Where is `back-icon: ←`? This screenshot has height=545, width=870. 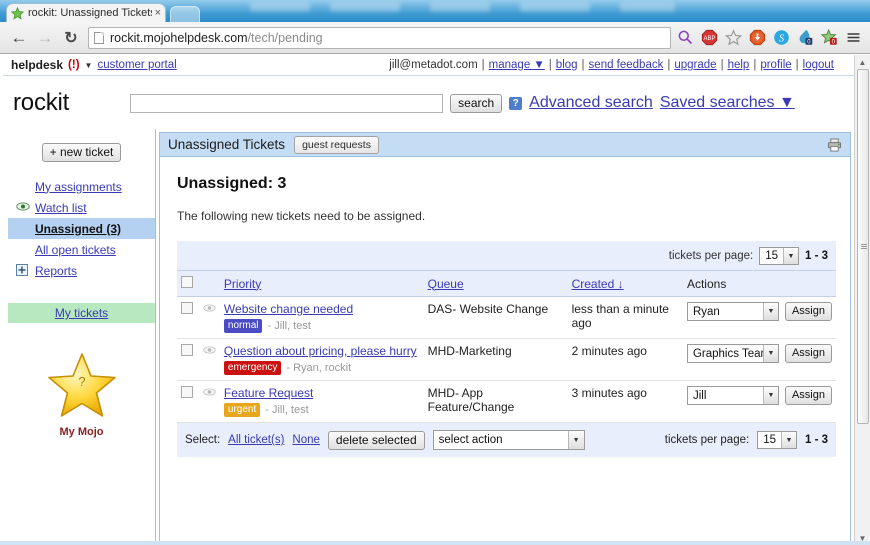
back-icon: ← is located at coordinates (19, 38).